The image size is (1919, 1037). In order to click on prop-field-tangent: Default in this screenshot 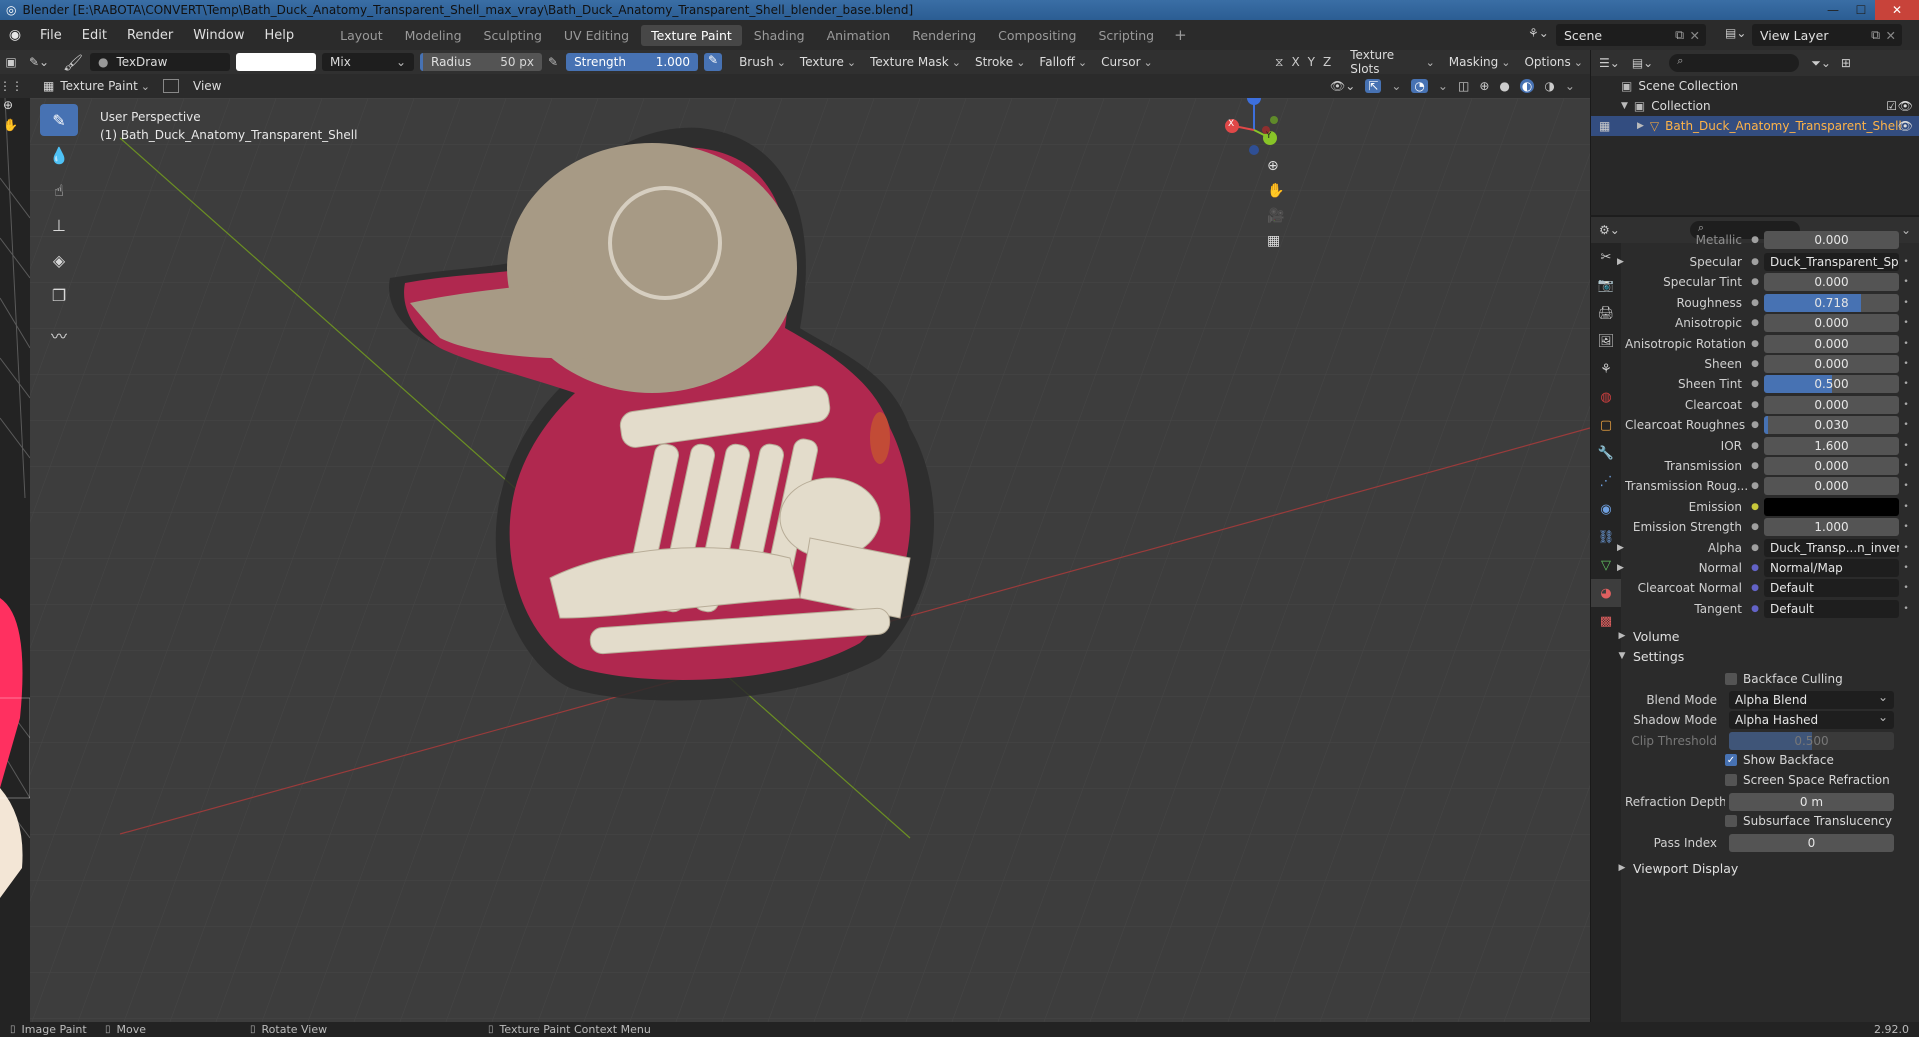, I will do `click(1831, 608)`.